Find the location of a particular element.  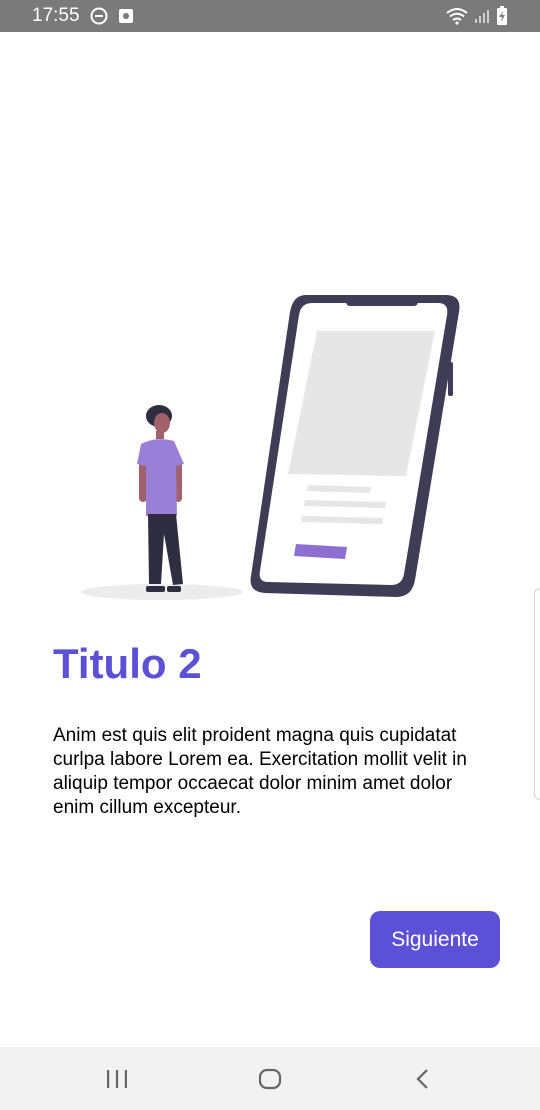

edge-panel-handle is located at coordinates (537, 694).